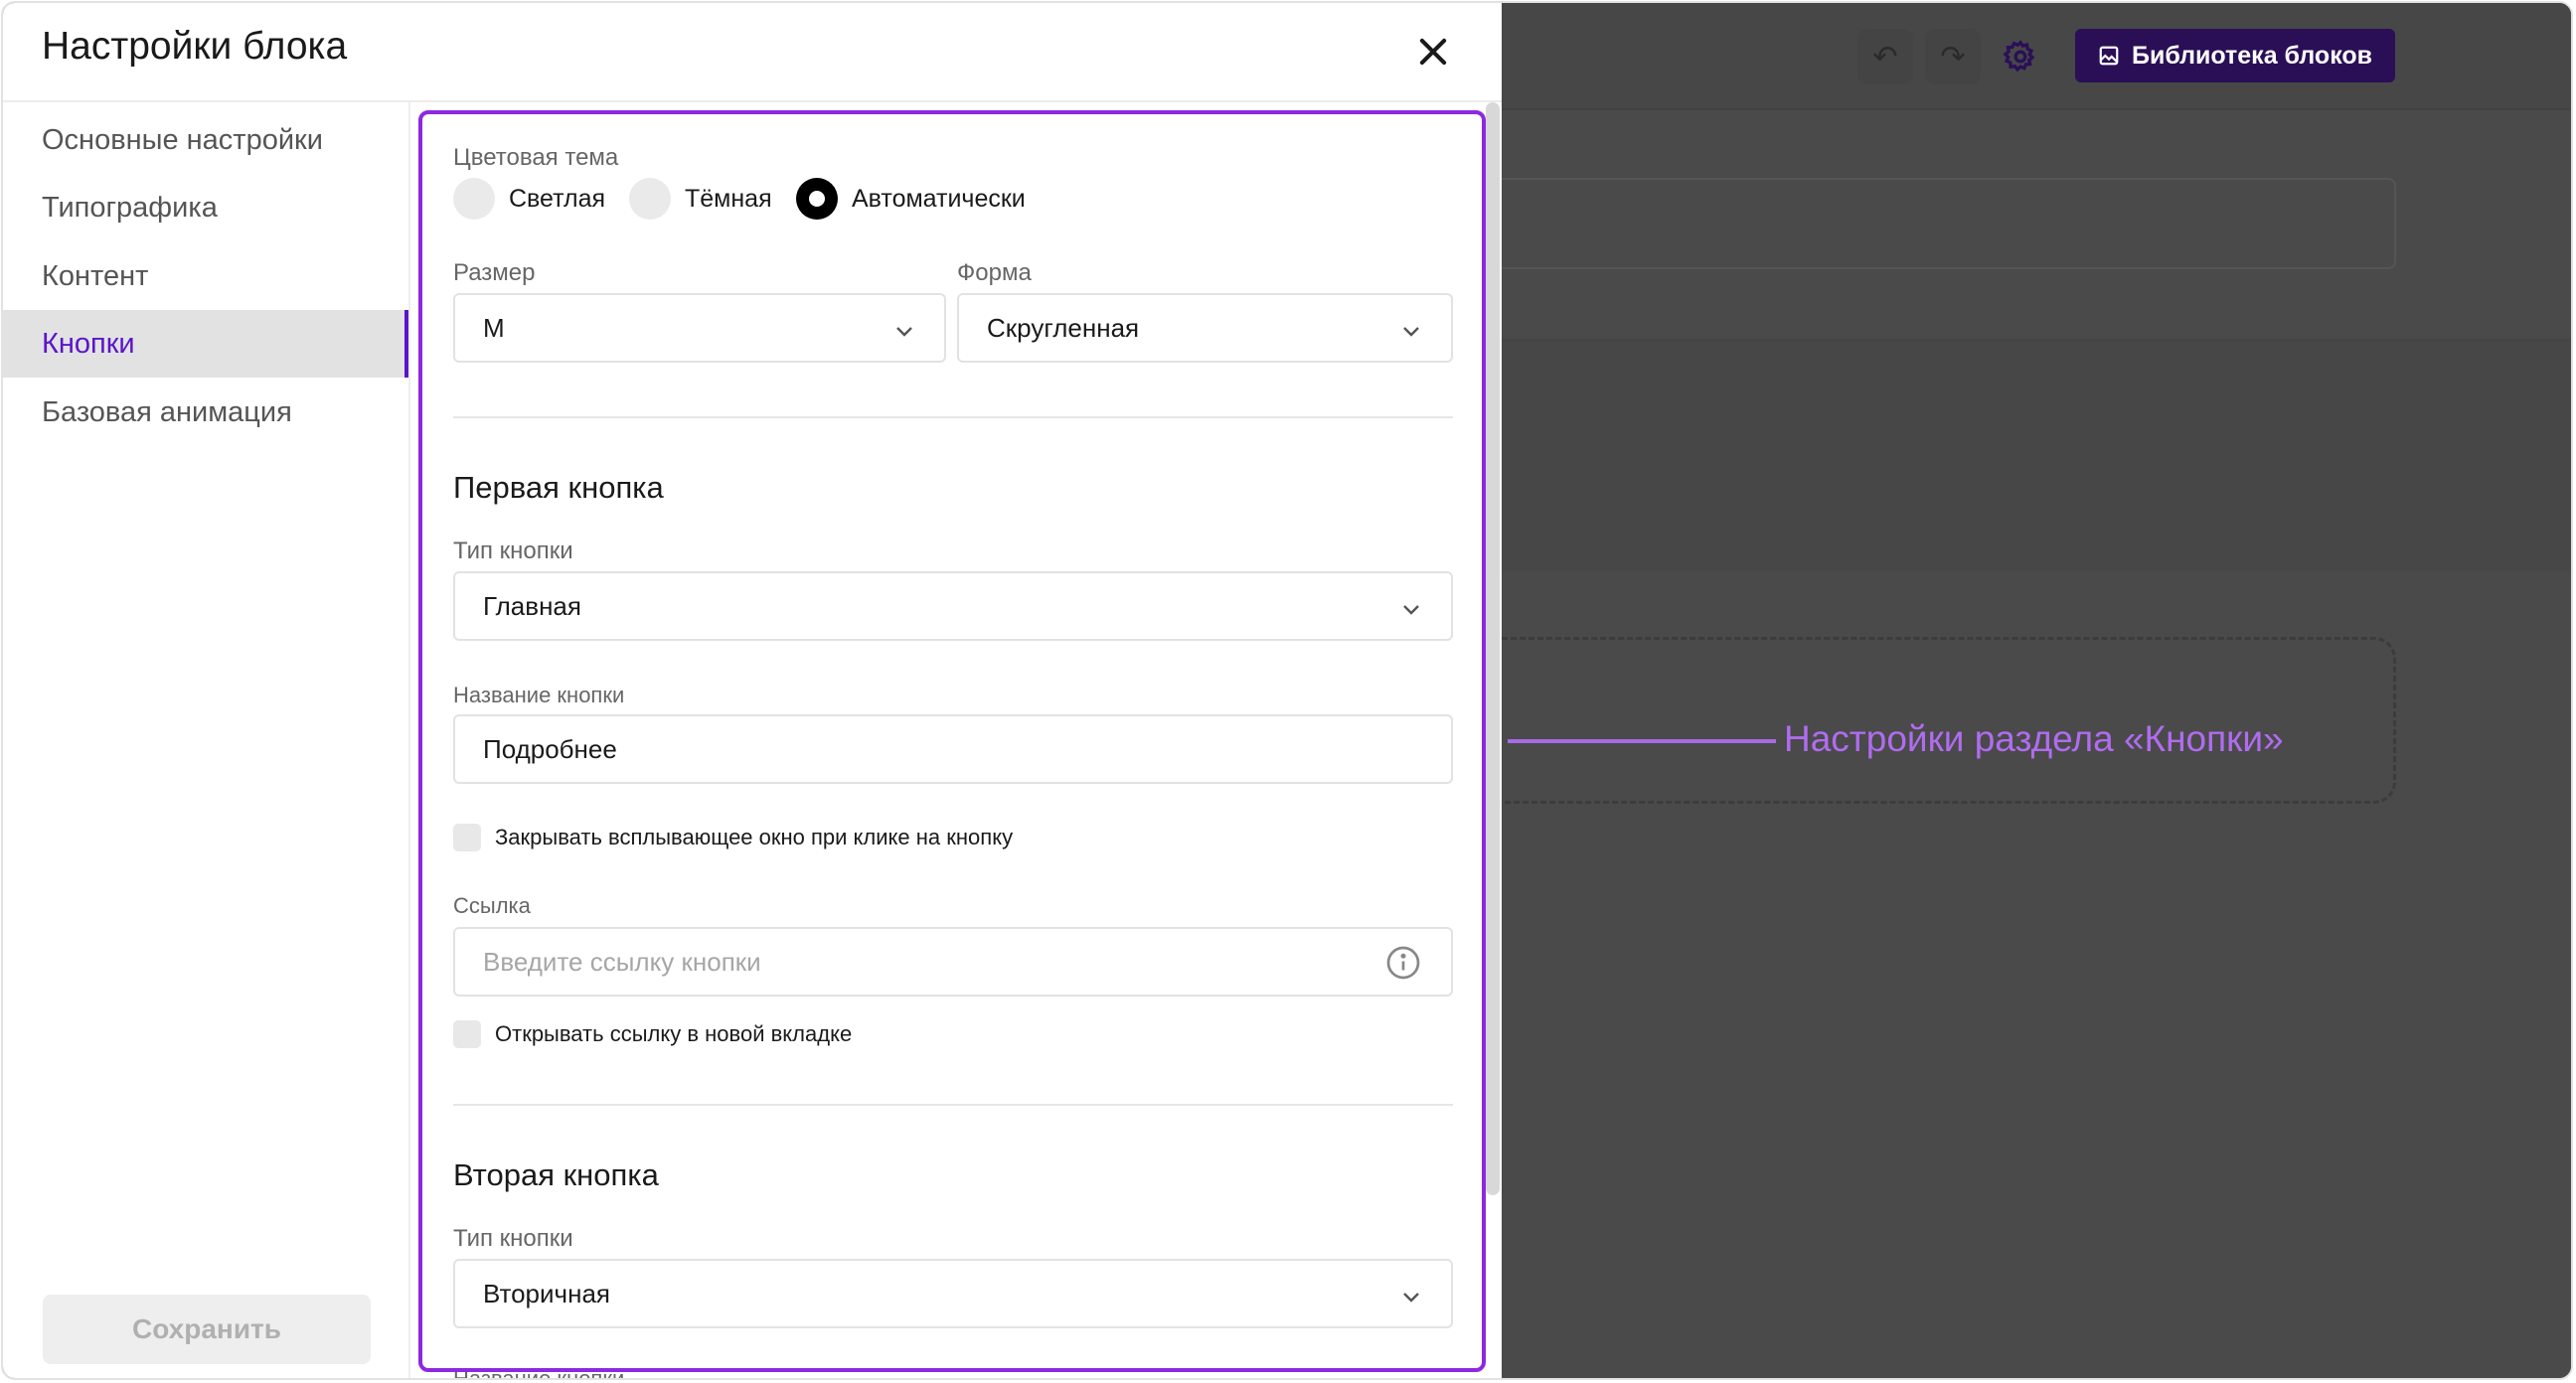  Describe the element at coordinates (494, 327) in the screenshot. I see `size-value: M` at that location.